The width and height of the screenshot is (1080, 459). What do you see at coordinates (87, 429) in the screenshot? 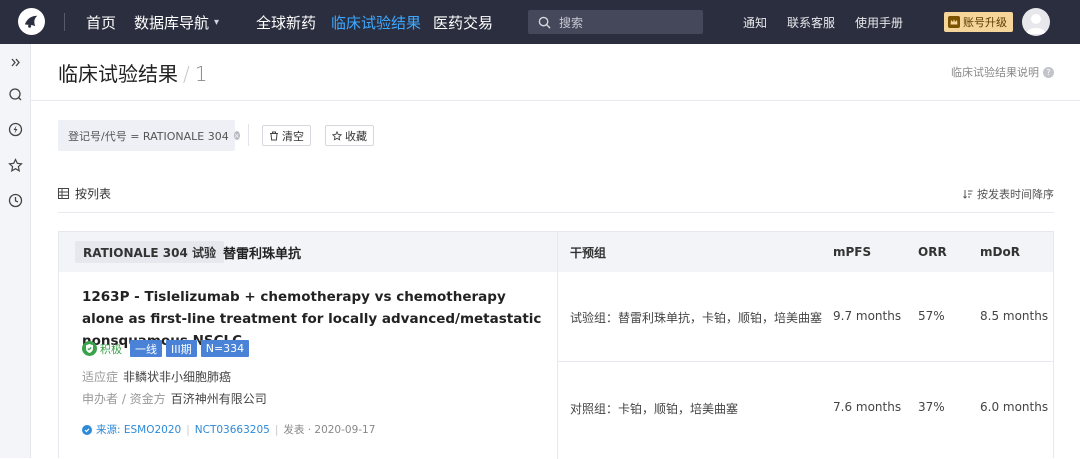
I see `source-icon` at bounding box center [87, 429].